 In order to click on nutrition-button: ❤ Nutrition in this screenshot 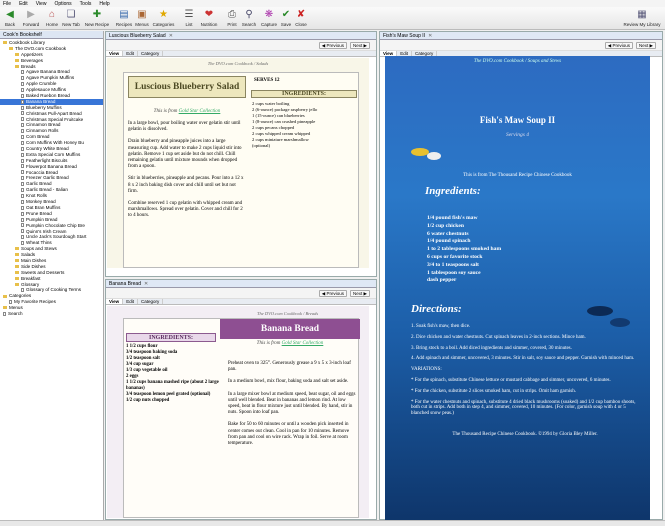, I will do `click(209, 18)`.